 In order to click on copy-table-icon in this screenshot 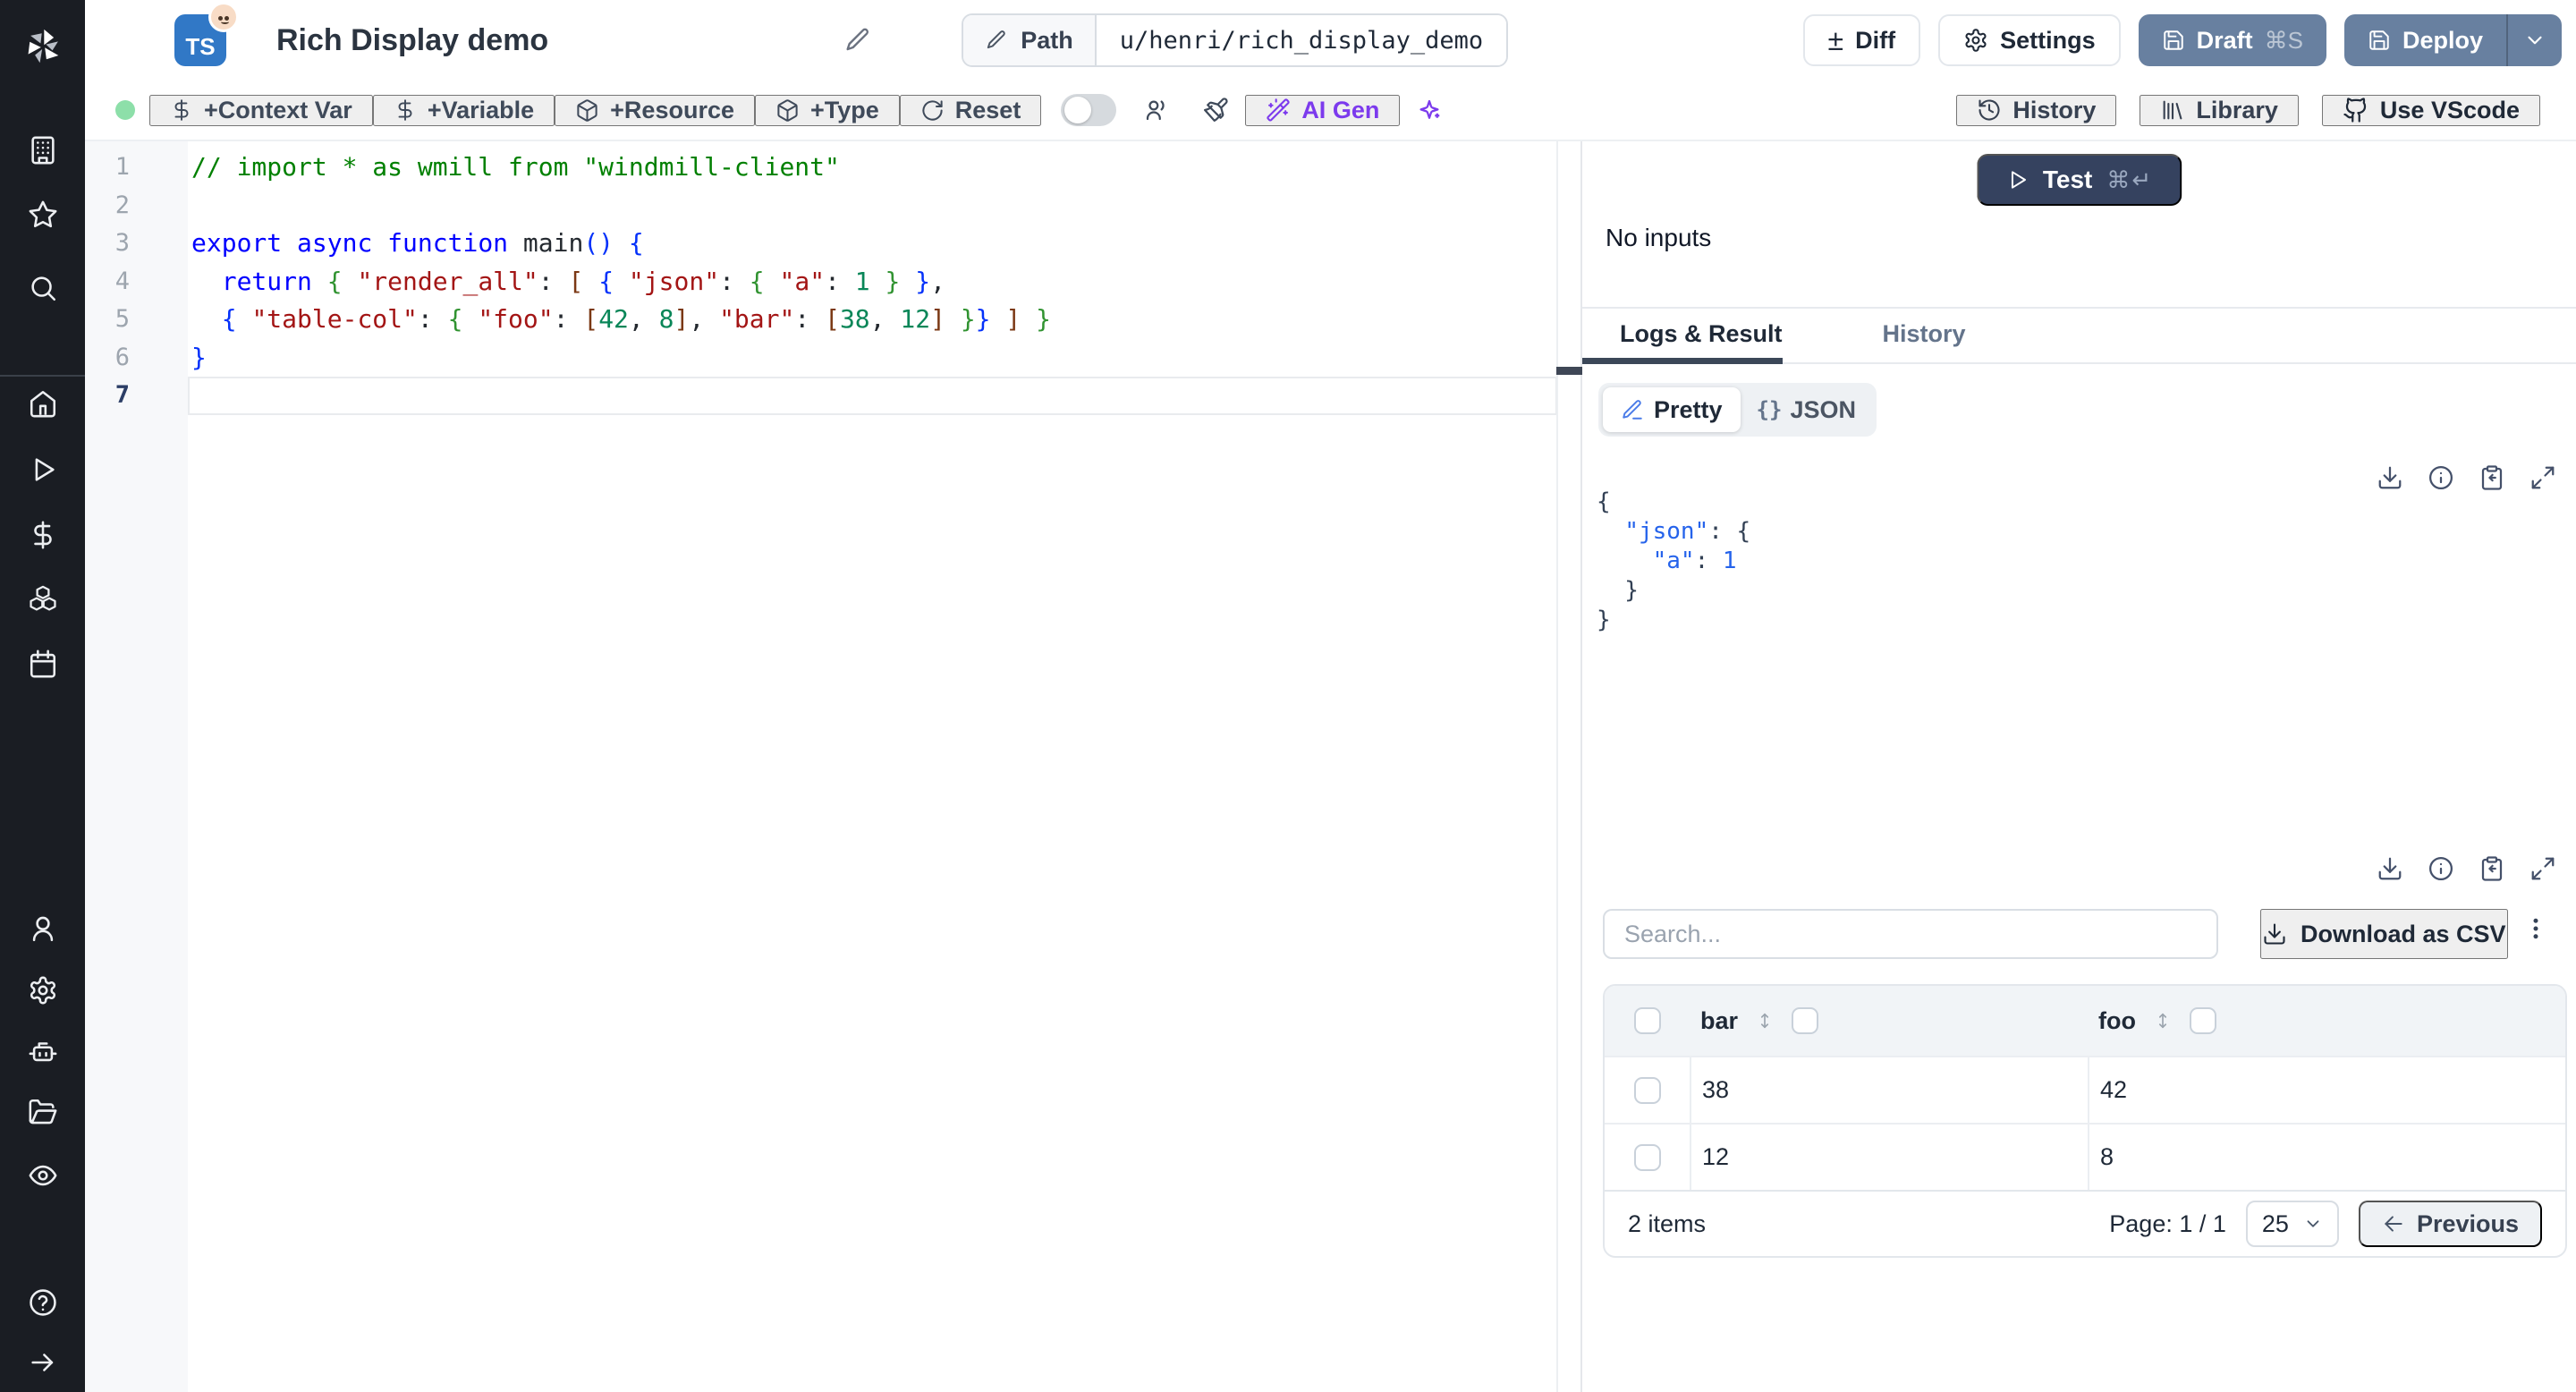, I will do `click(2492, 868)`.